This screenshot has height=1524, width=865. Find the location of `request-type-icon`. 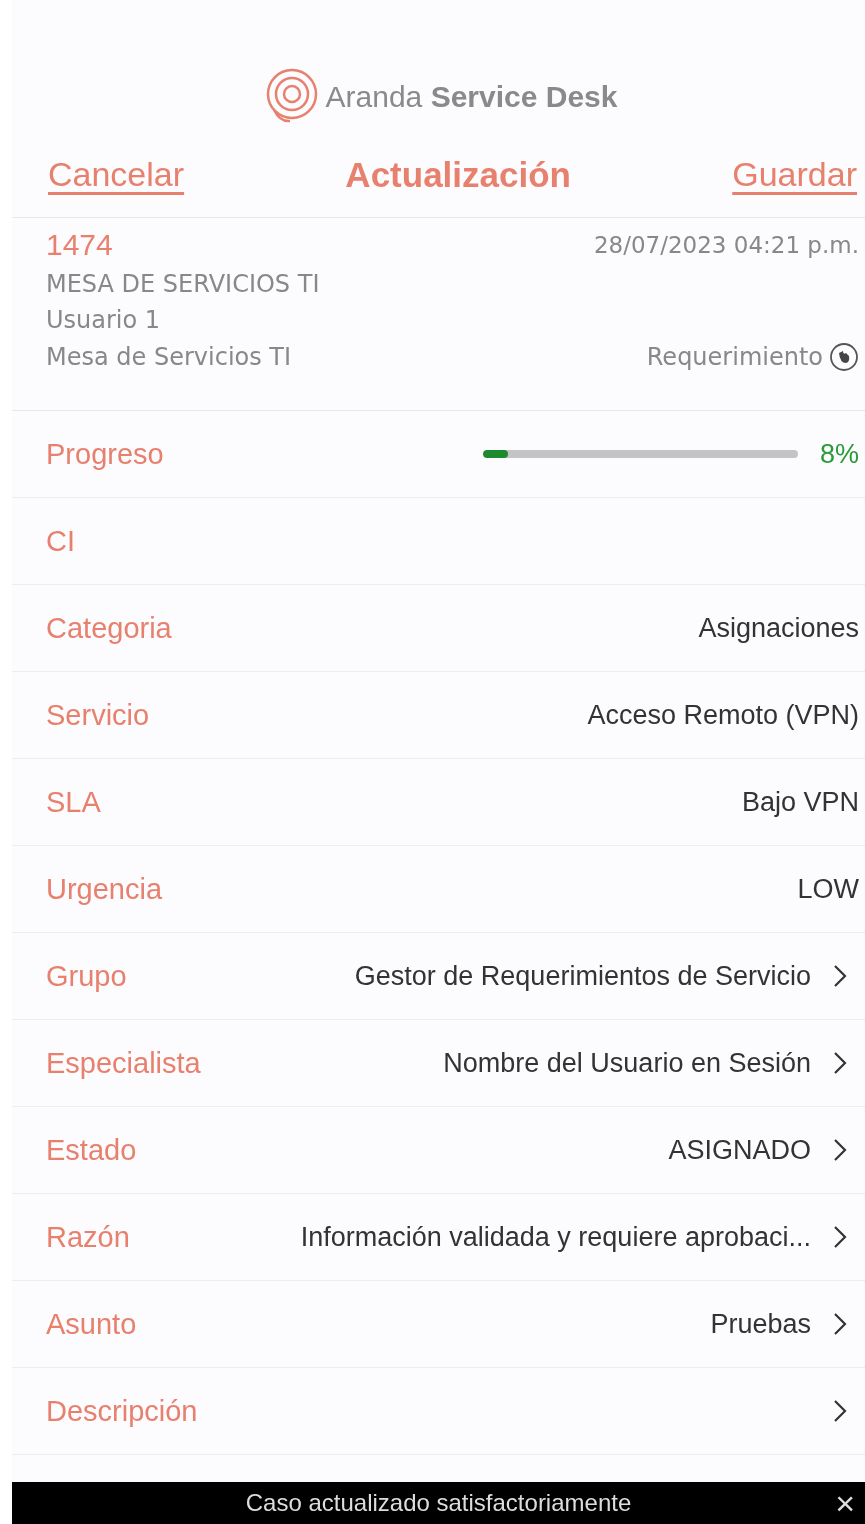

request-type-icon is located at coordinates (844, 357).